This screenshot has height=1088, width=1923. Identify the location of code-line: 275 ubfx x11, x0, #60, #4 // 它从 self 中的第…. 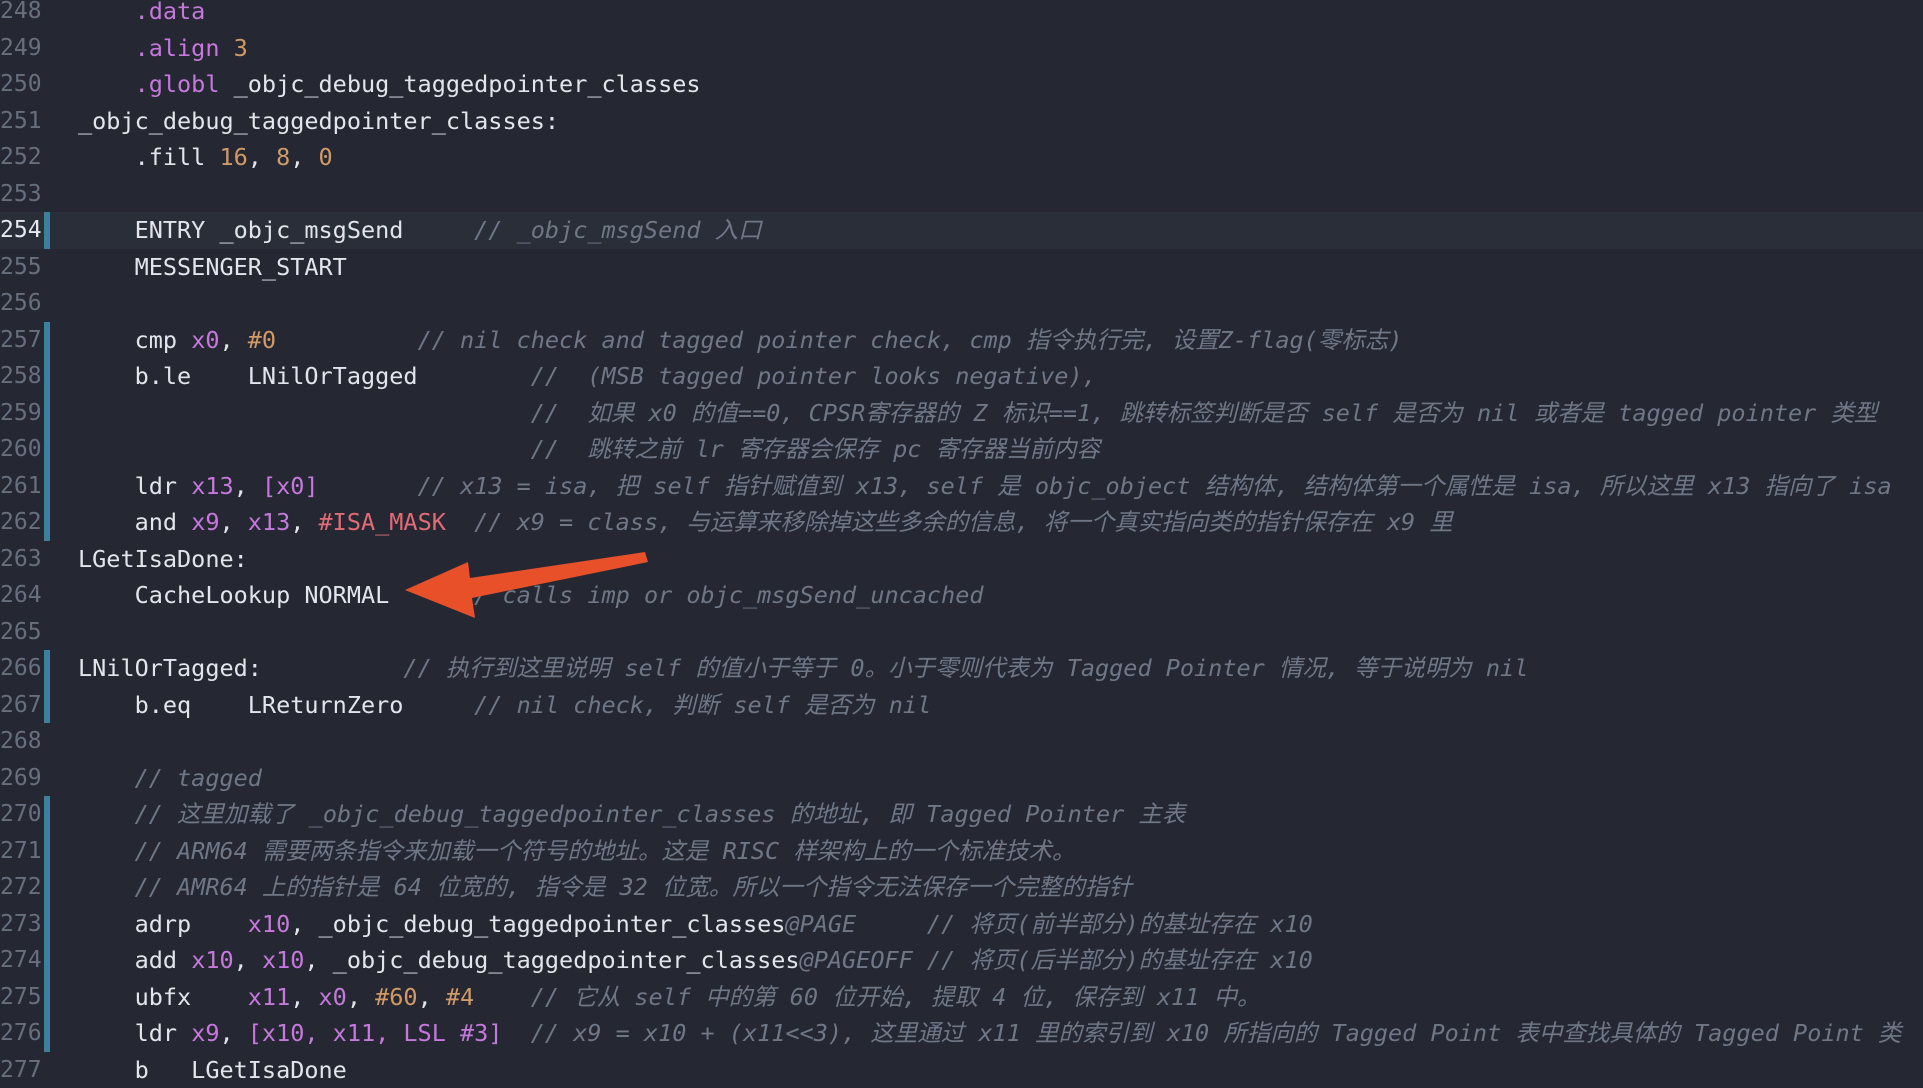
(961, 997).